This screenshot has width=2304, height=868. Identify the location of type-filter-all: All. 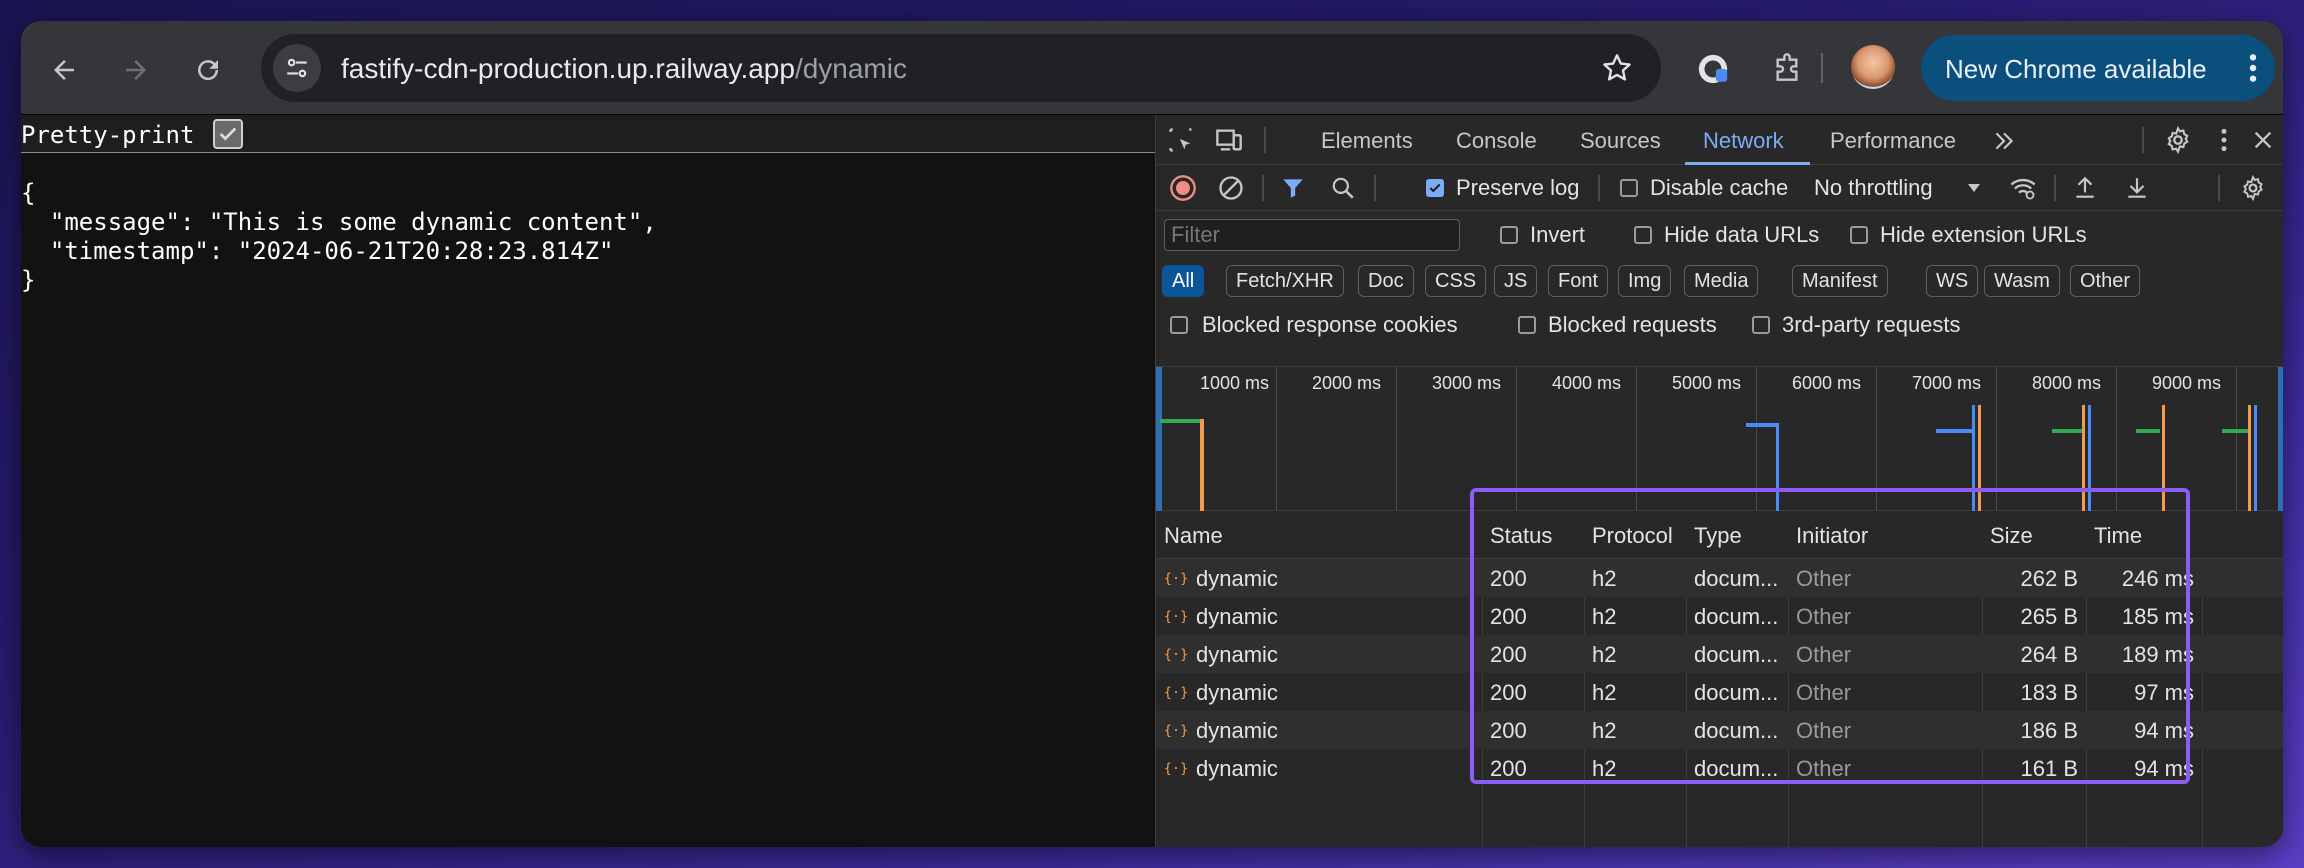
(1183, 281).